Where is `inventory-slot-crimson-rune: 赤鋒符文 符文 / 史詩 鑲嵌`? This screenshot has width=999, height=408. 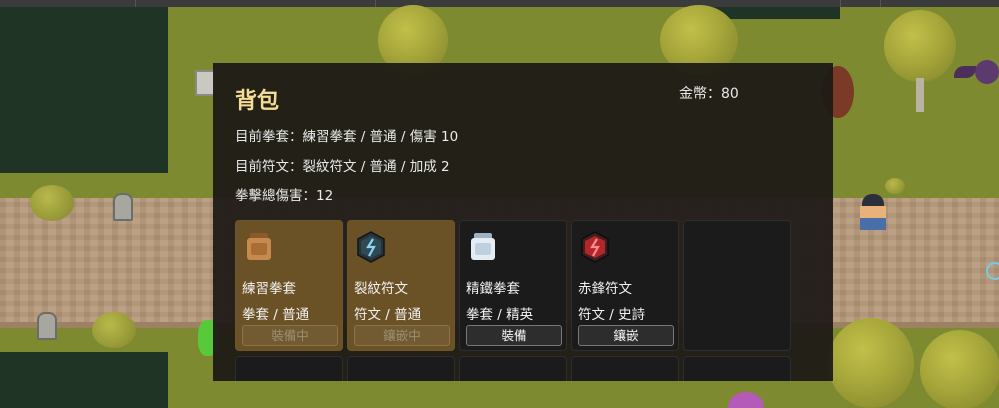 inventory-slot-crimson-rune: 赤鋒符文 符文 / 史詩 鑲嵌 is located at coordinates (625, 285).